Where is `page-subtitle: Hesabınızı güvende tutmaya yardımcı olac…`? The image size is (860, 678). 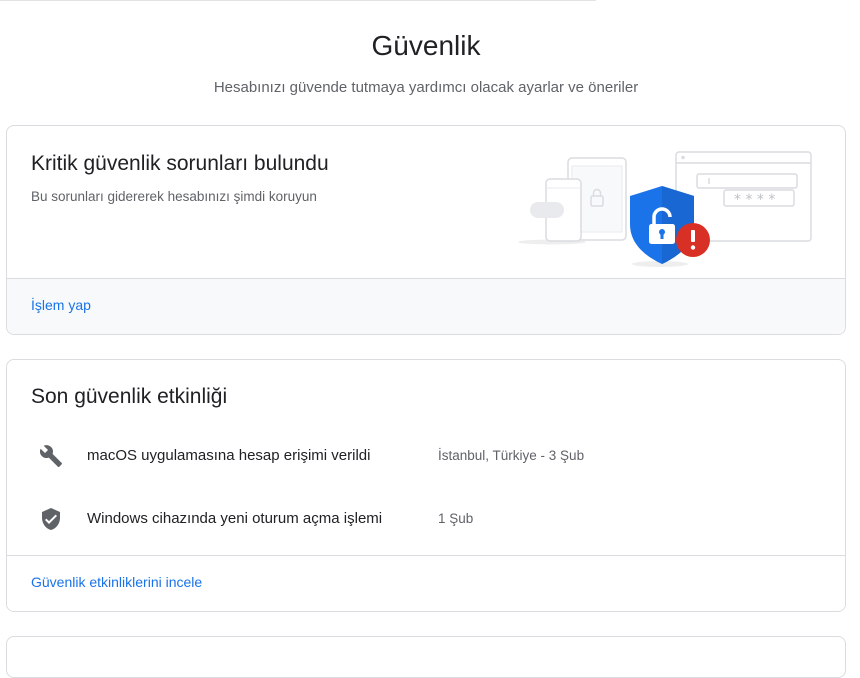 page-subtitle: Hesabınızı güvende tutmaya yardımcı olac… is located at coordinates (426, 87).